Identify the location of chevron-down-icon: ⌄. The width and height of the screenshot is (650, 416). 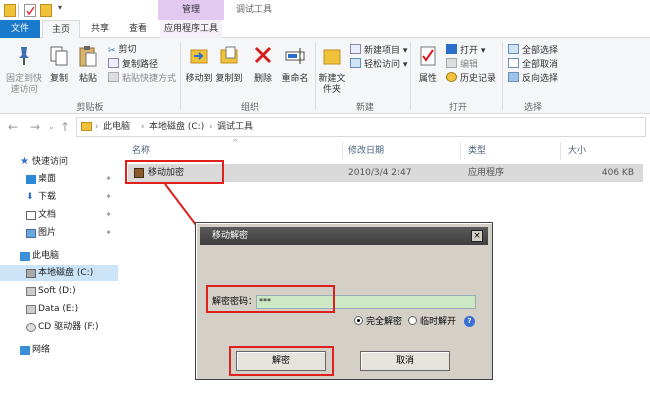
(51, 126).